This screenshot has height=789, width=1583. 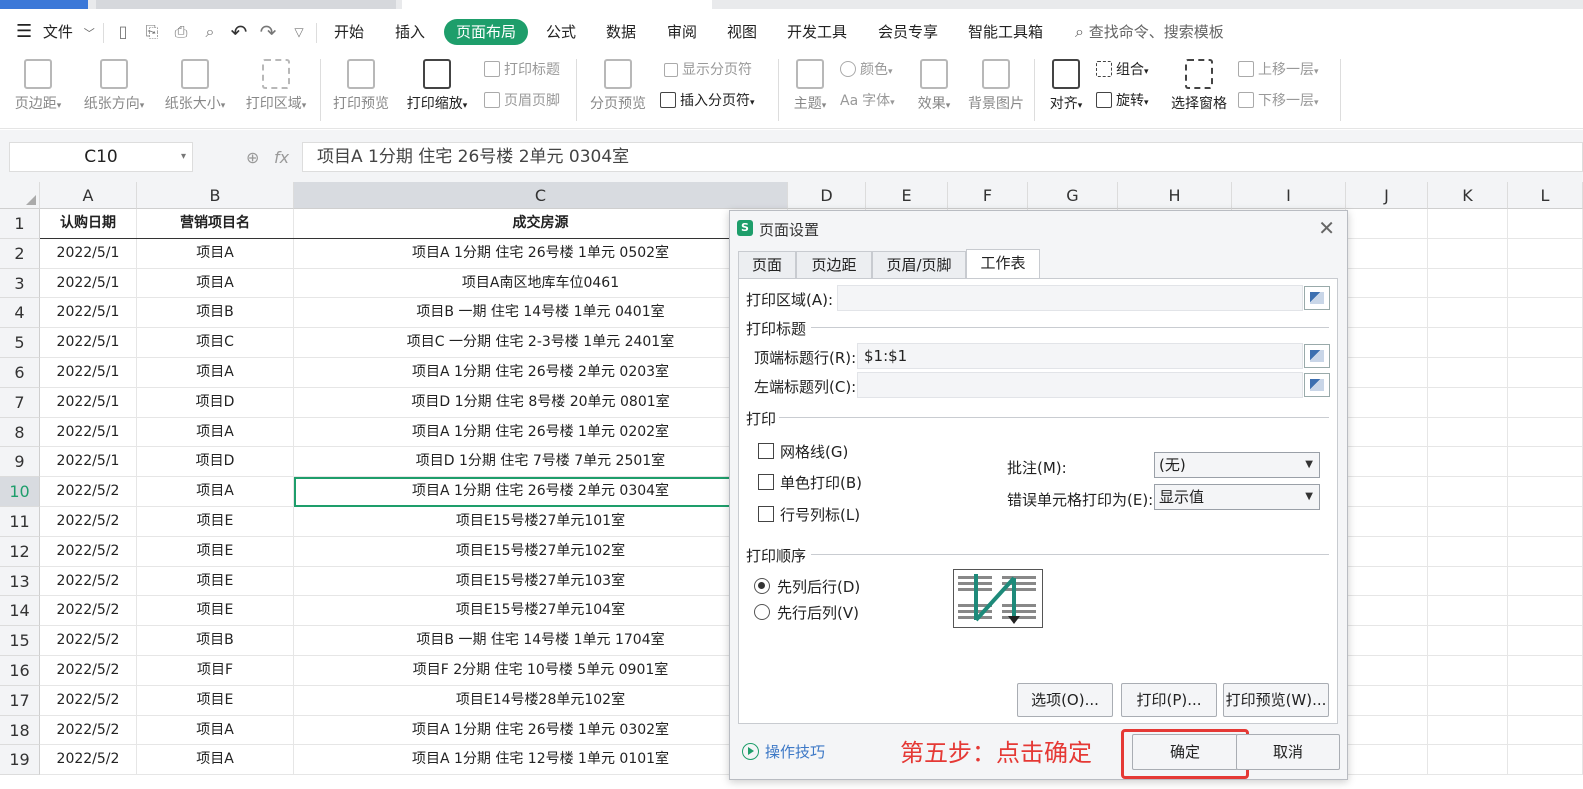 I want to click on column-header-d: D, so click(x=827, y=195).